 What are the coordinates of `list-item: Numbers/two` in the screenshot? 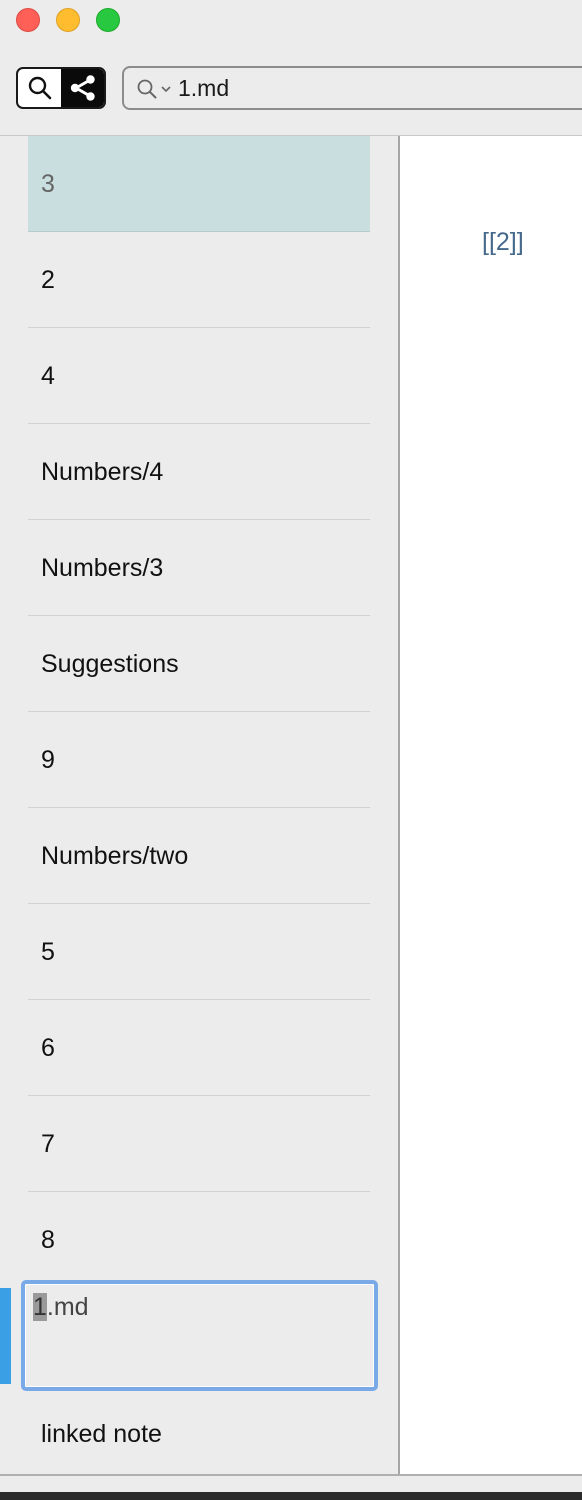 It's located at (199, 856).